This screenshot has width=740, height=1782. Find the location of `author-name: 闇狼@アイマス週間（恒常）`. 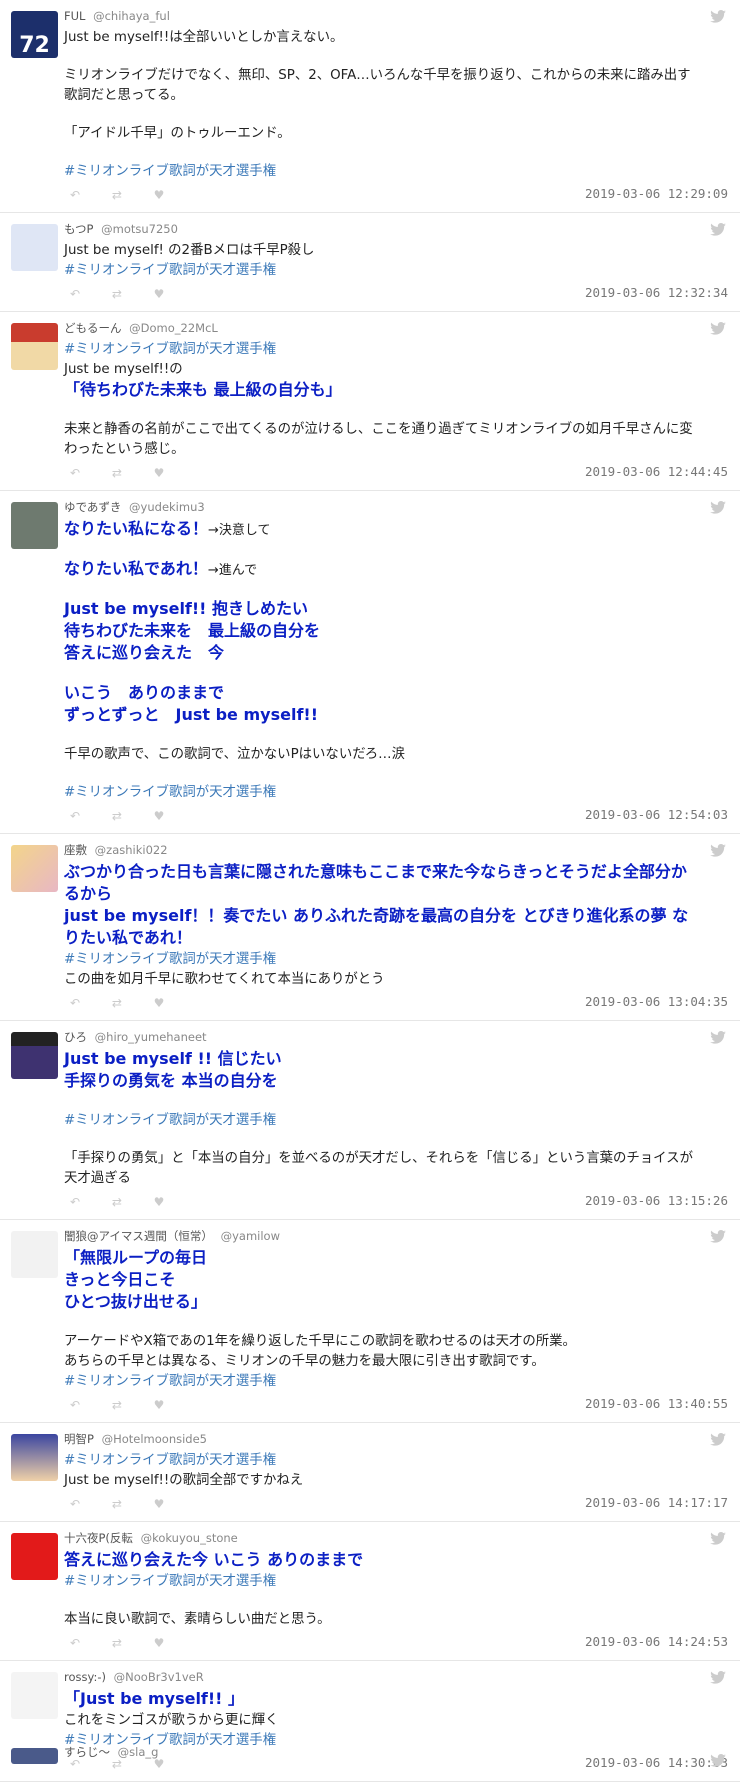

author-name: 闇狼@アイマス週間（恒常） is located at coordinates (138, 1236).